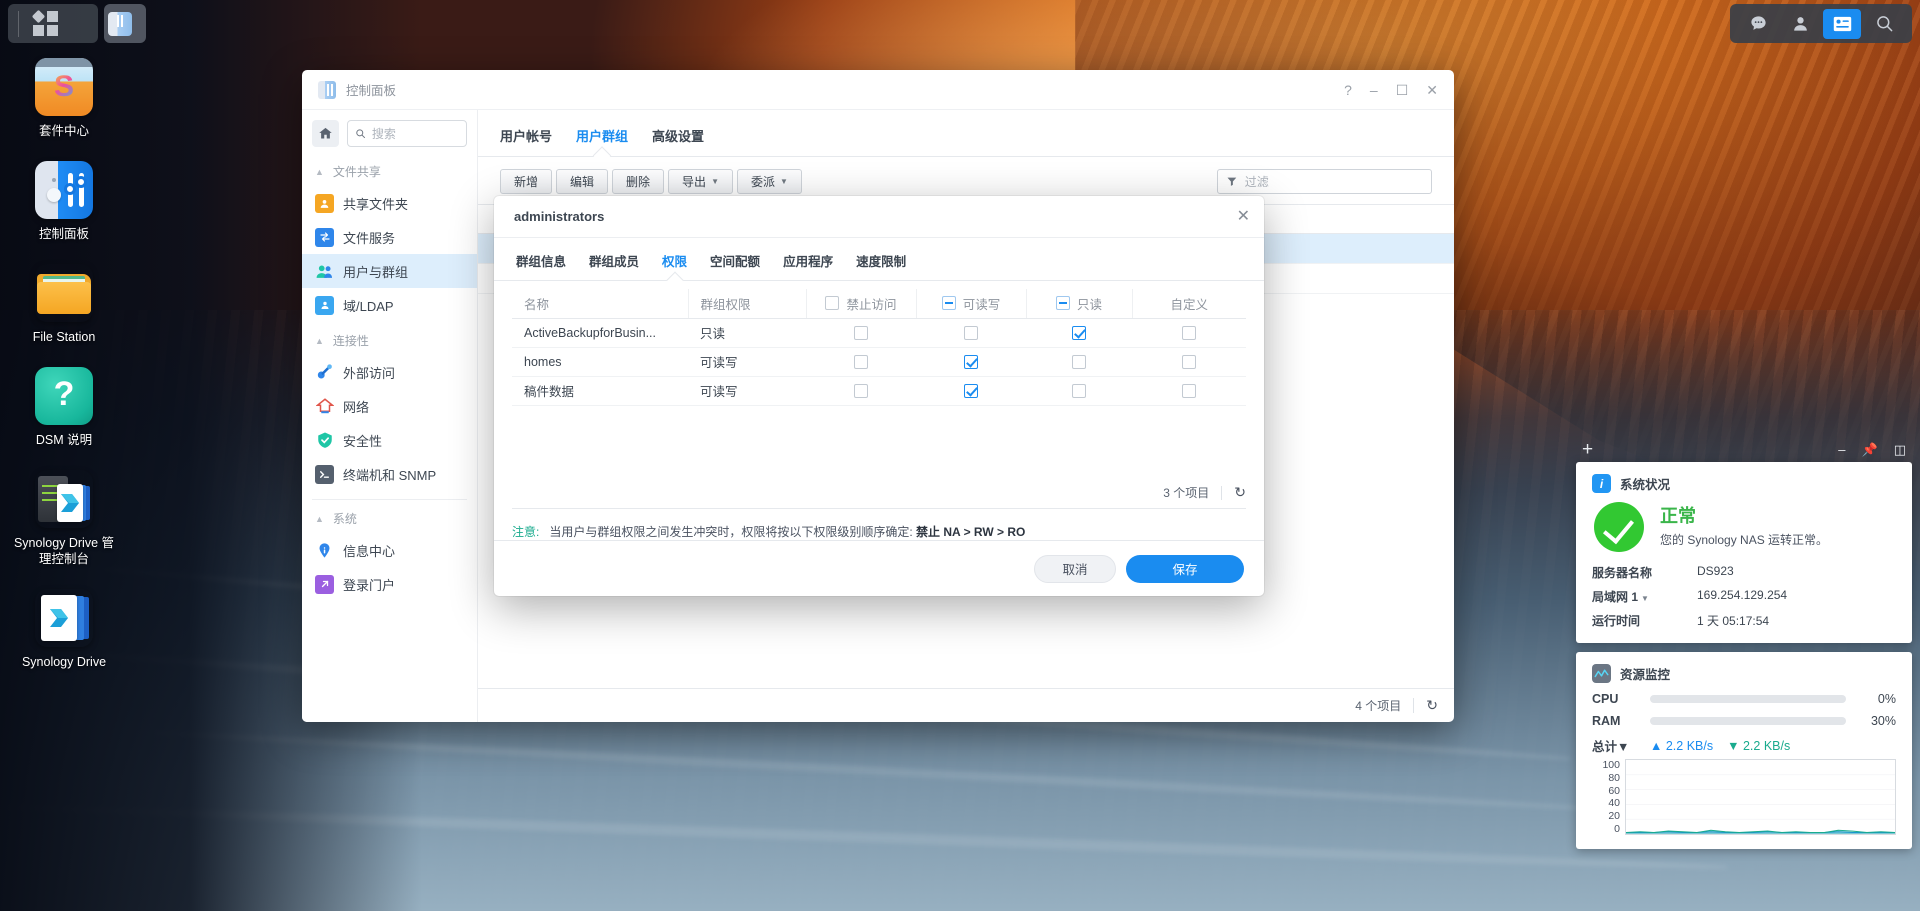  I want to click on edit-button: 编辑, so click(582, 181).